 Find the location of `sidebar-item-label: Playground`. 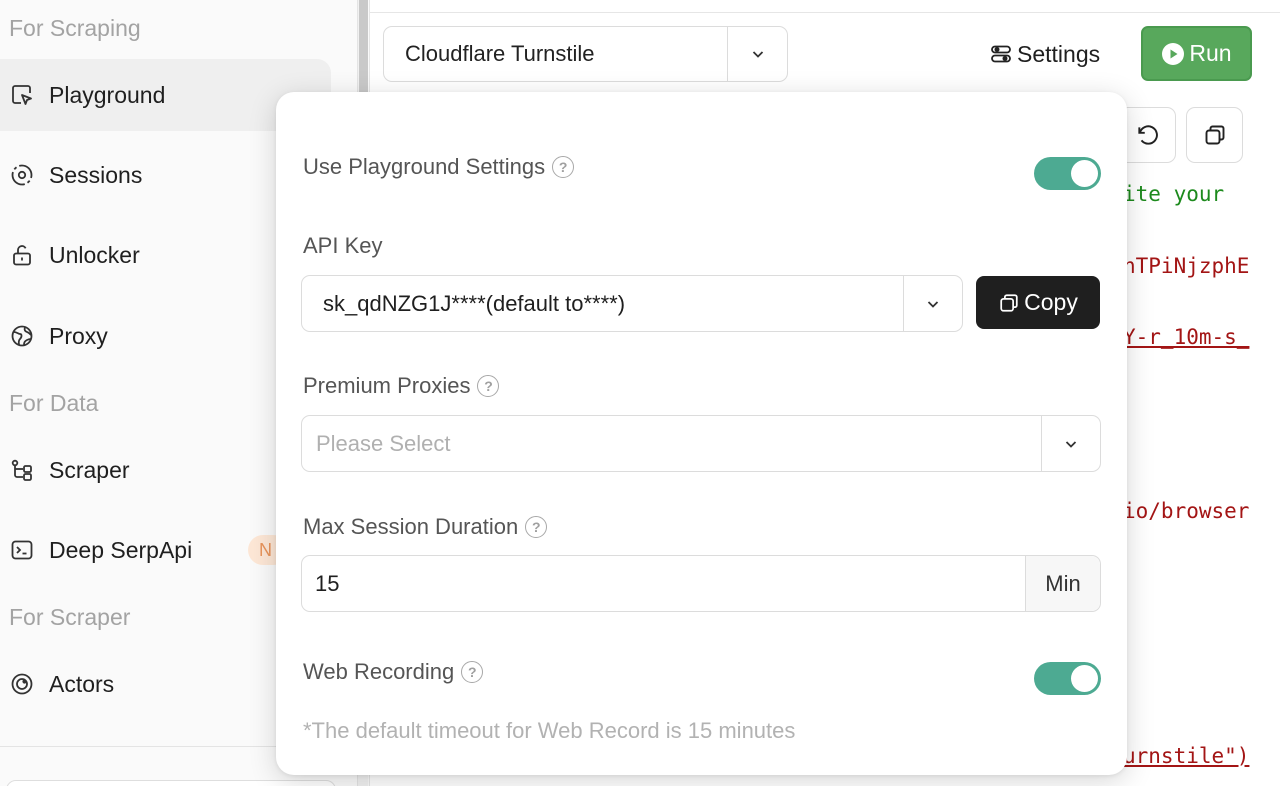

sidebar-item-label: Playground is located at coordinates (107, 94).